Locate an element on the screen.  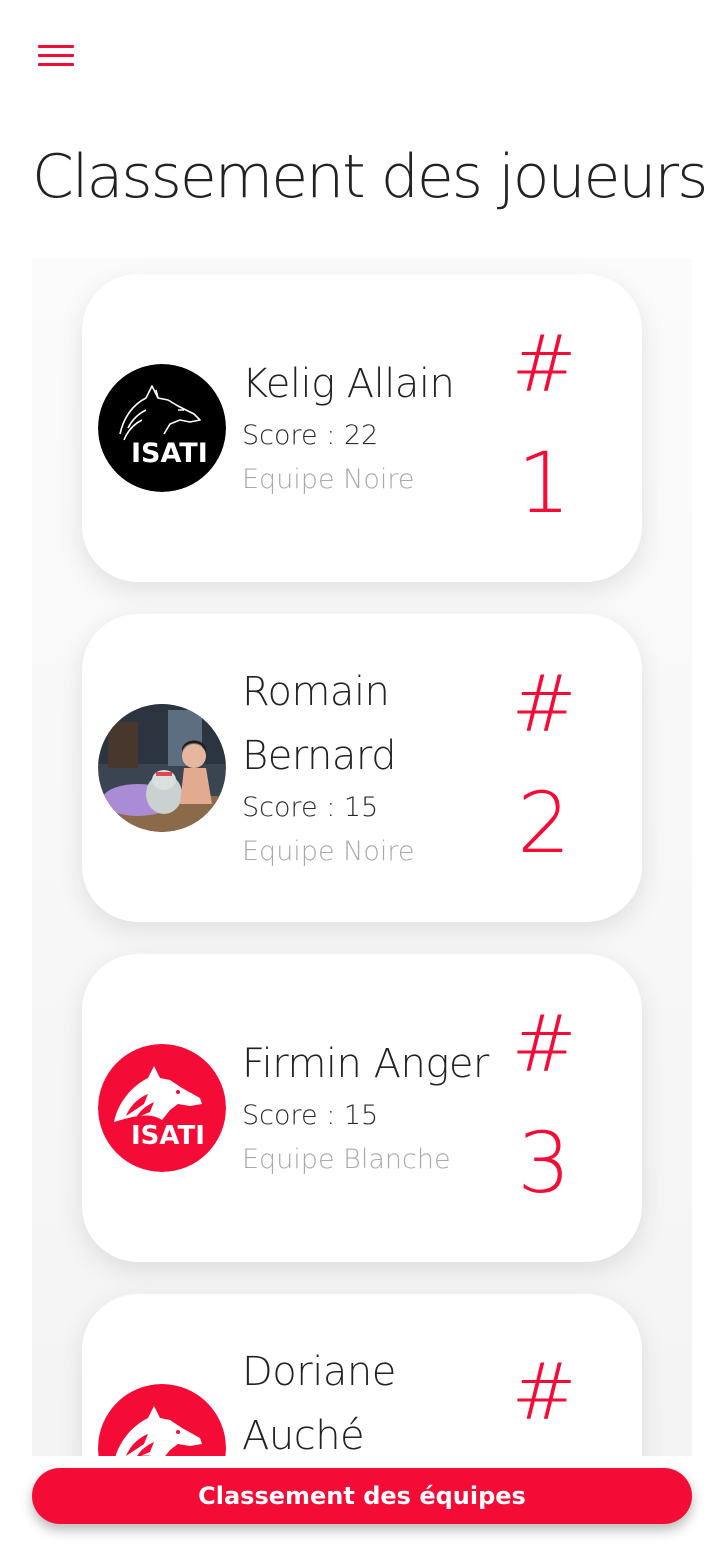
player-info: Firmin Anger Score : 15 Equipe Blanche is located at coordinates (372, 1108).